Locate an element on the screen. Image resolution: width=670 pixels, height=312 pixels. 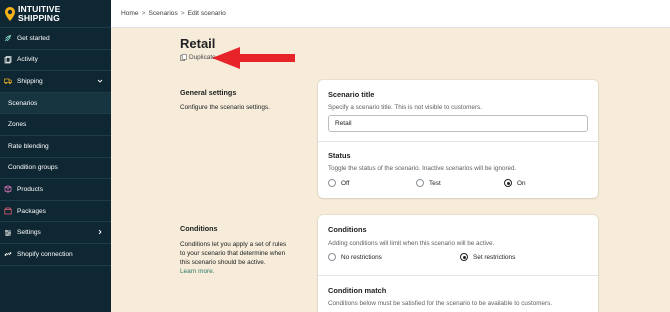
conditions-radio-no-restrictions: No restrictions is located at coordinates (355, 257).